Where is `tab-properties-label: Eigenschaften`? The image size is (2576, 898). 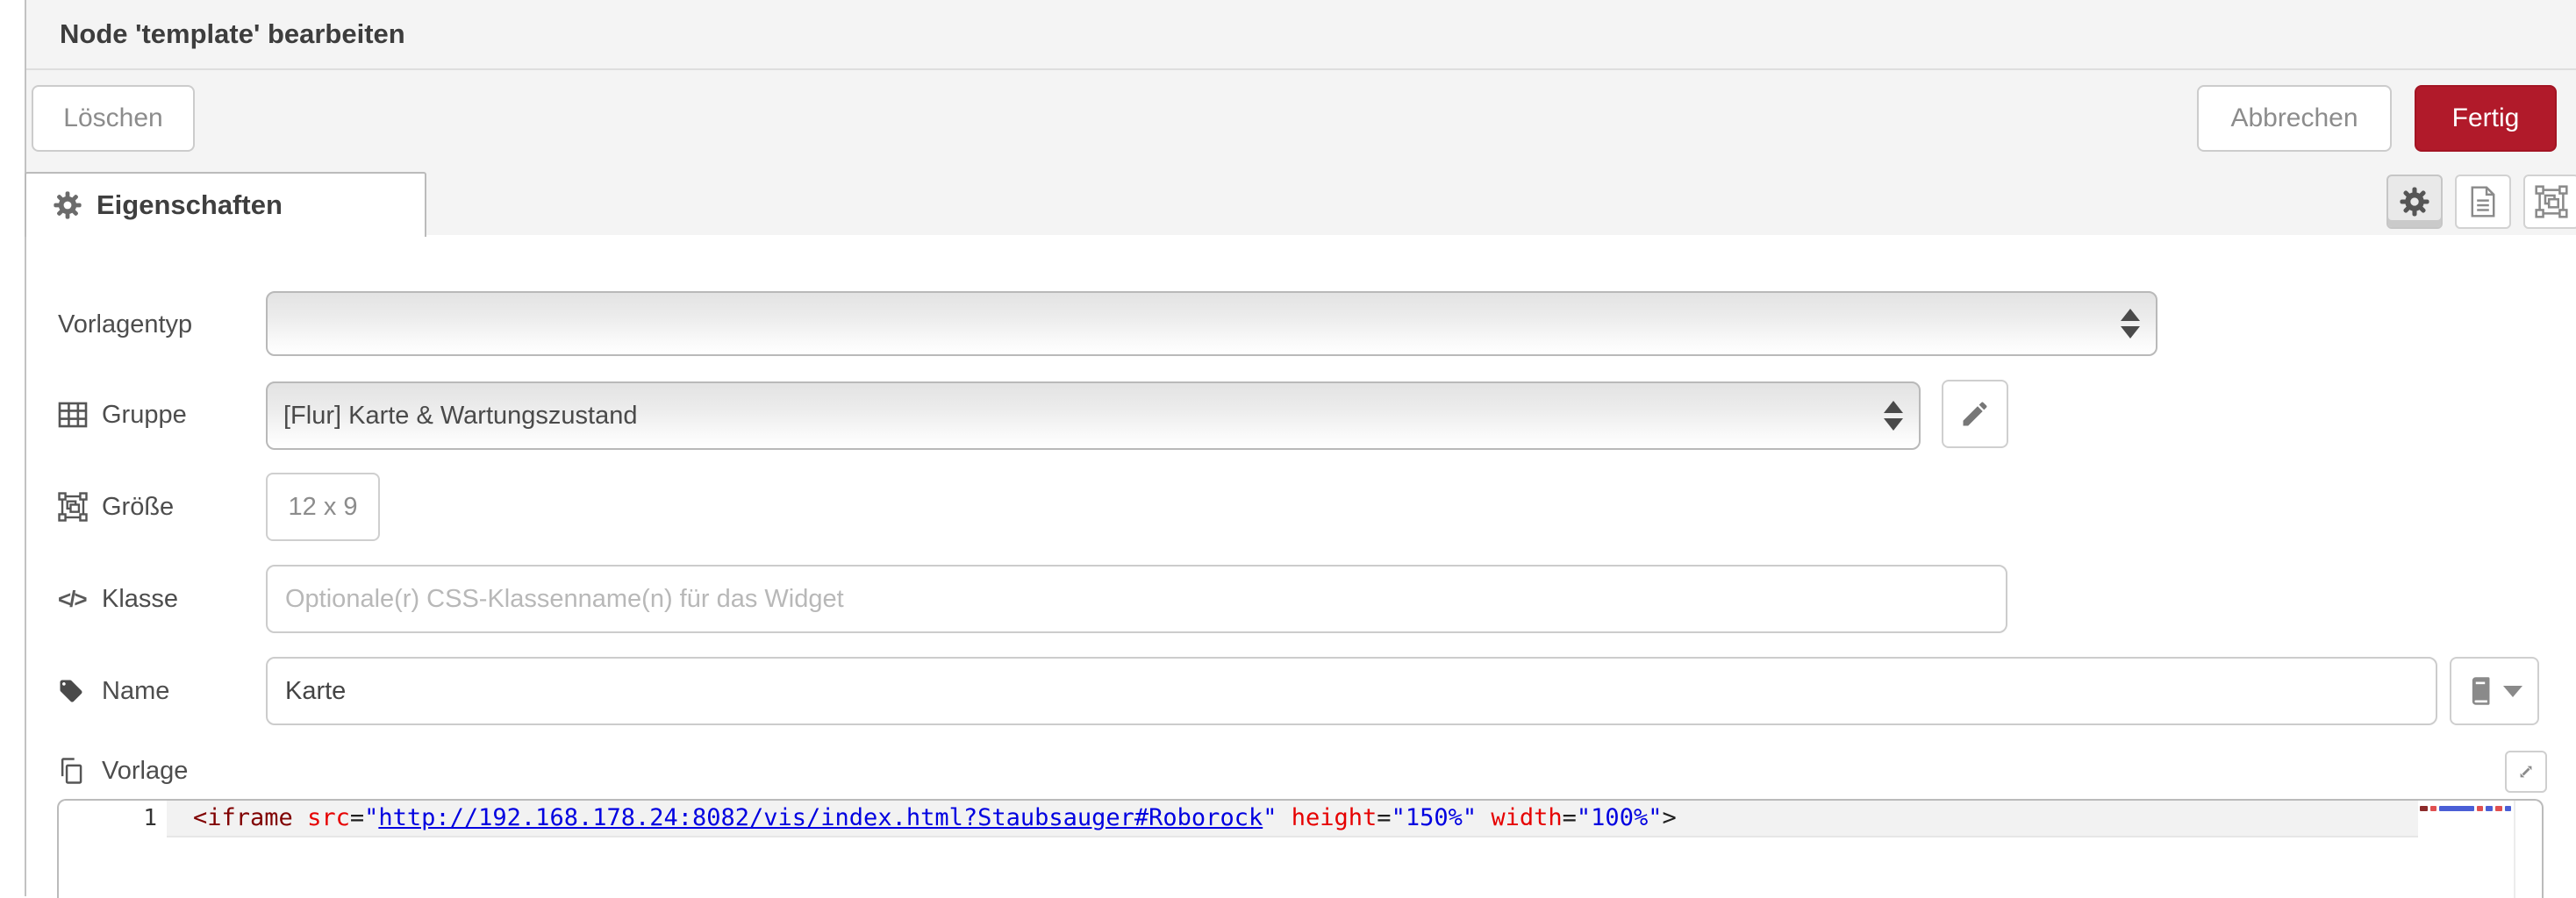
tab-properties-label: Eigenschaften is located at coordinates (190, 204).